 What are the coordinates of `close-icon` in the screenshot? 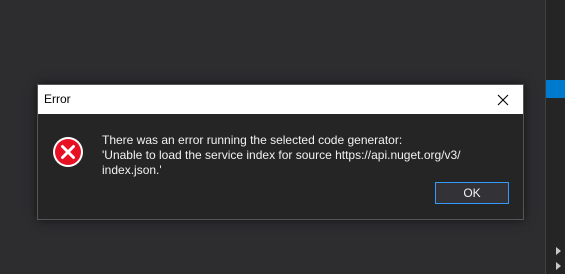 It's located at (503, 100).